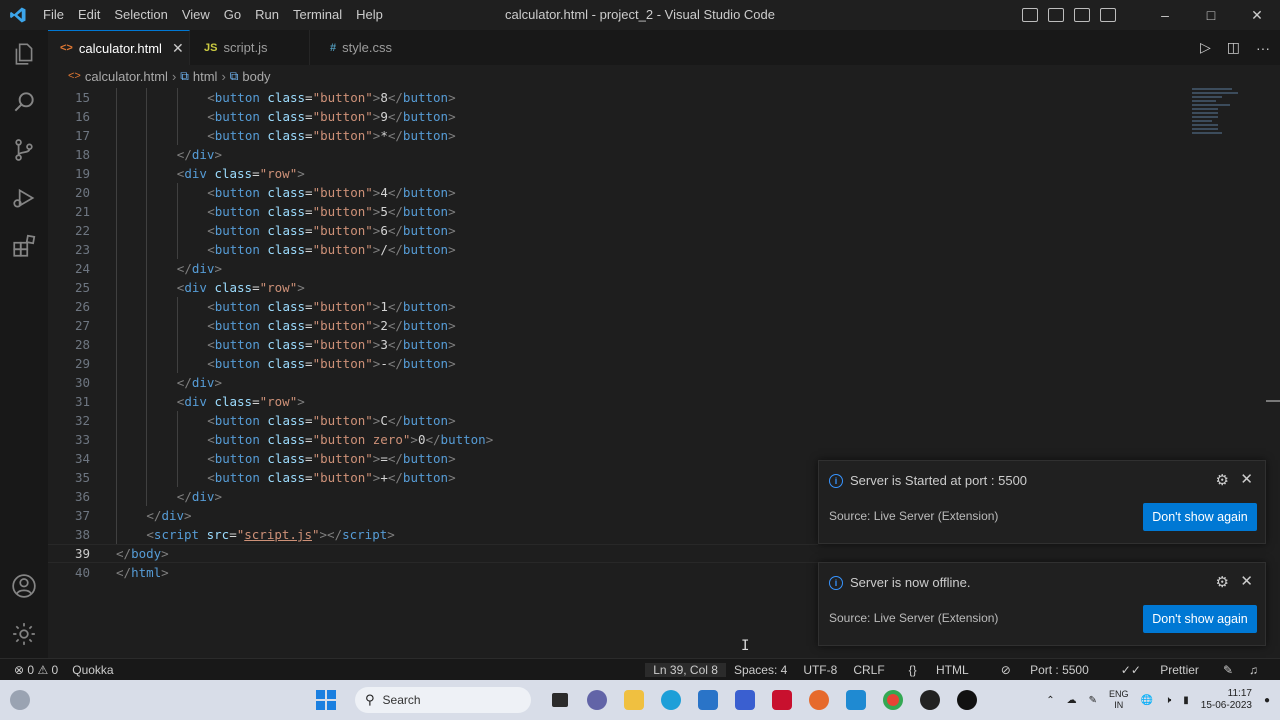 Image resolution: width=1280 pixels, height=720 pixels. I want to click on visual-studio-icon, so click(745, 700).